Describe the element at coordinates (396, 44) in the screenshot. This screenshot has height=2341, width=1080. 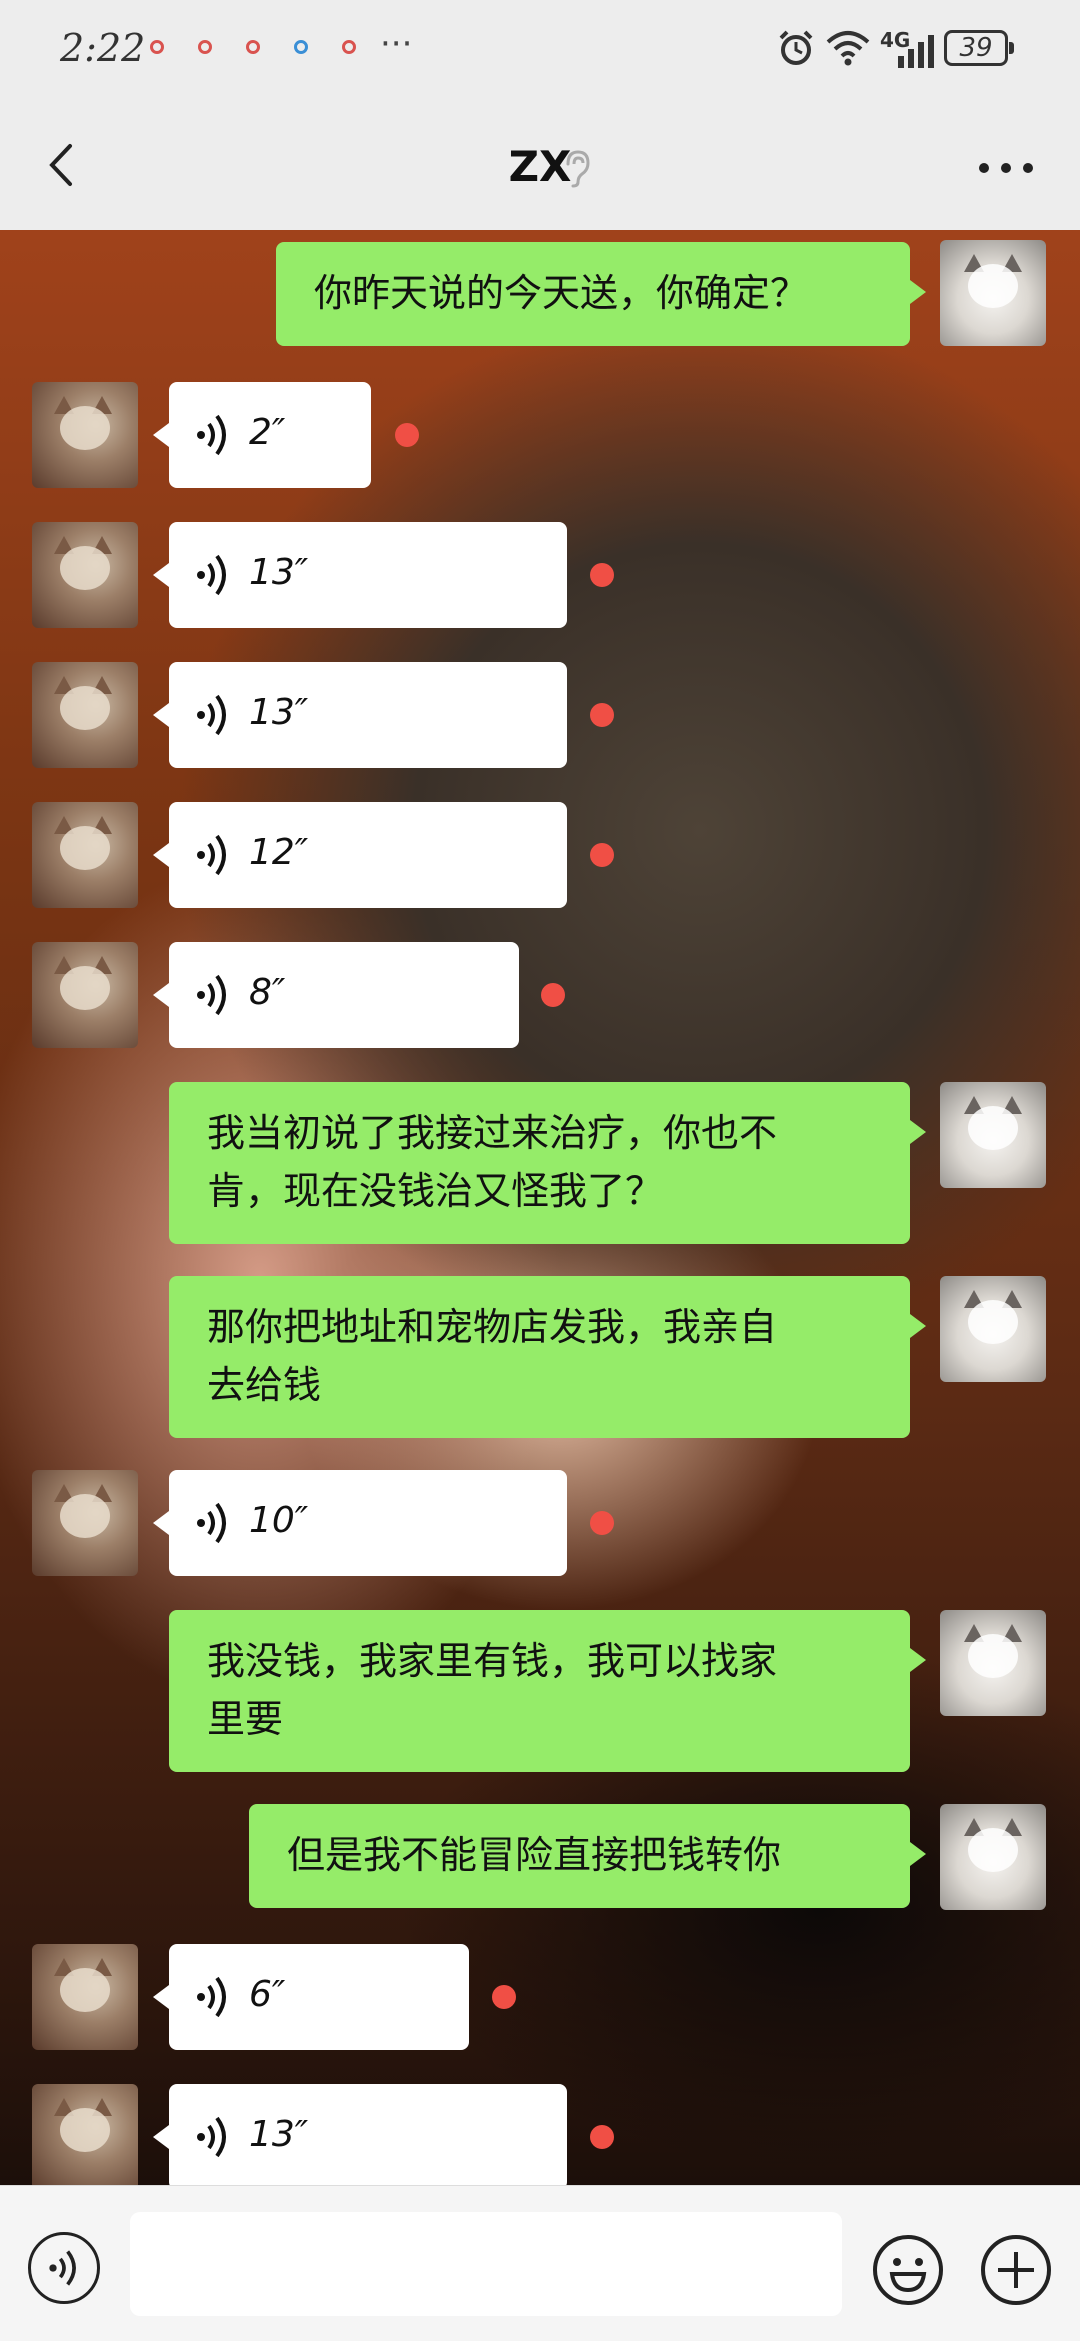
I see `more-notifications-indicator: ···` at that location.